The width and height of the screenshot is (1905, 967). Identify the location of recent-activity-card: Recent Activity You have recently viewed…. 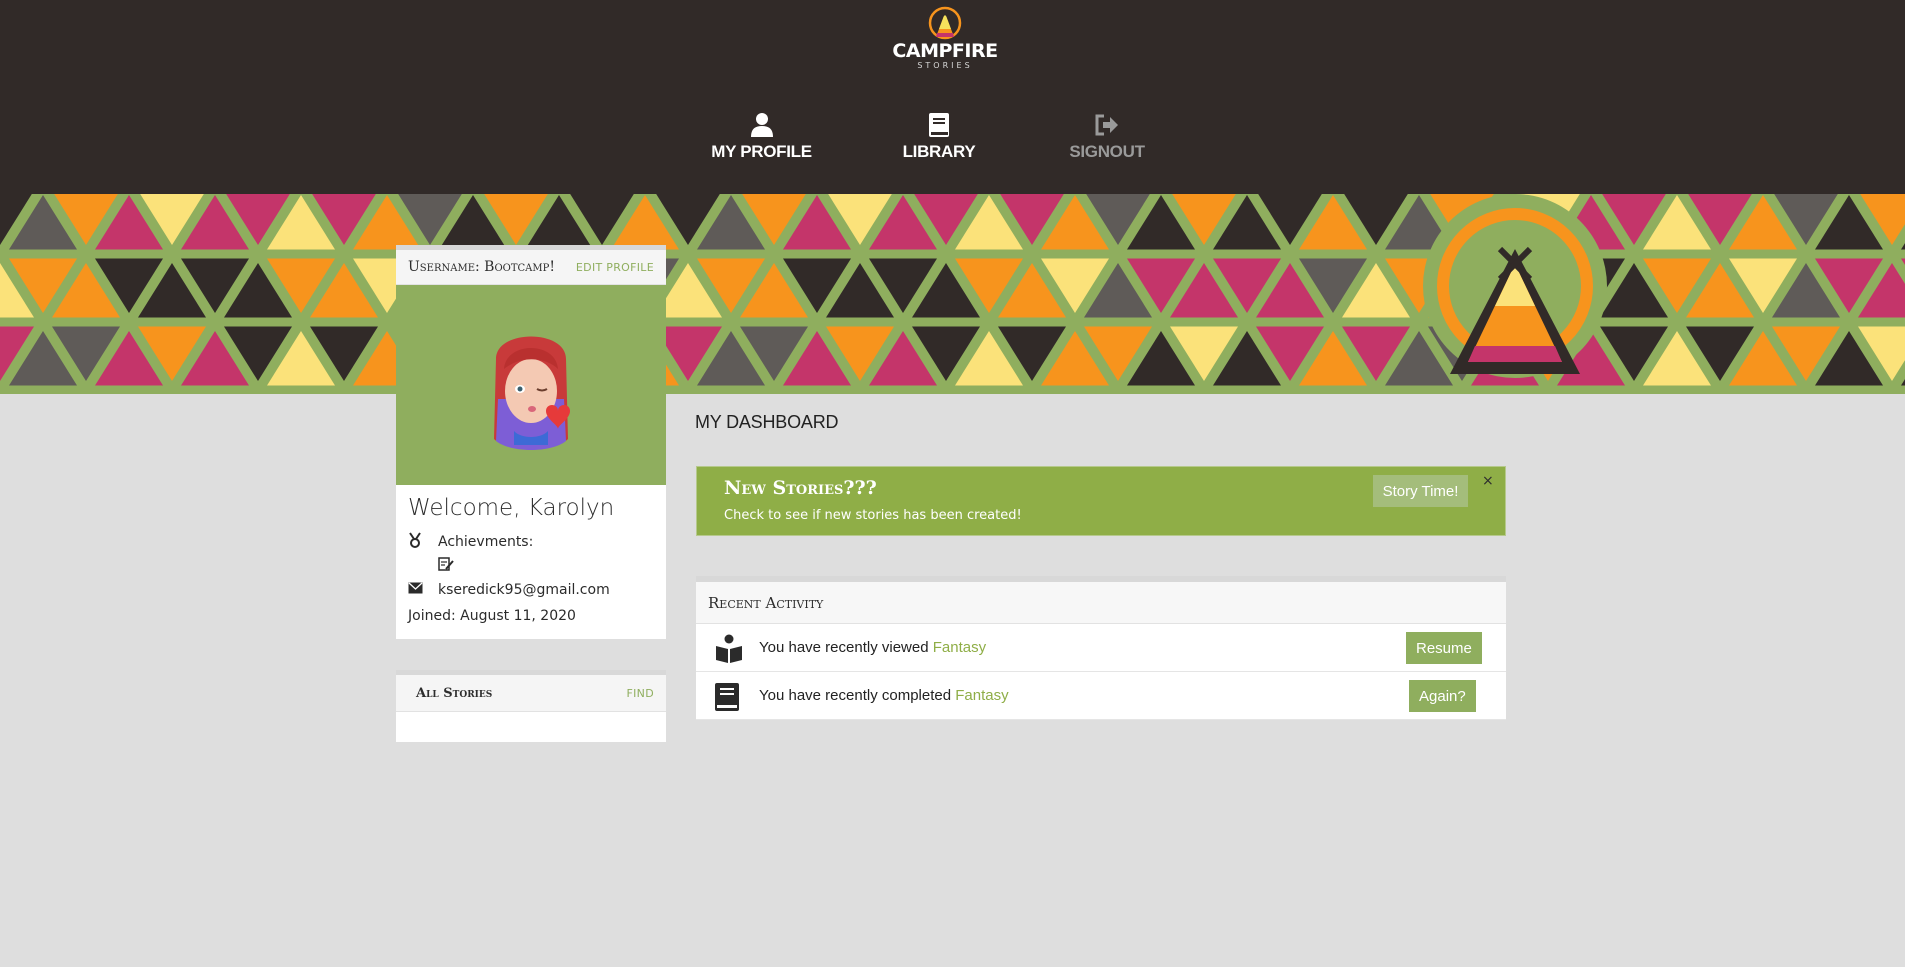
(1101, 648).